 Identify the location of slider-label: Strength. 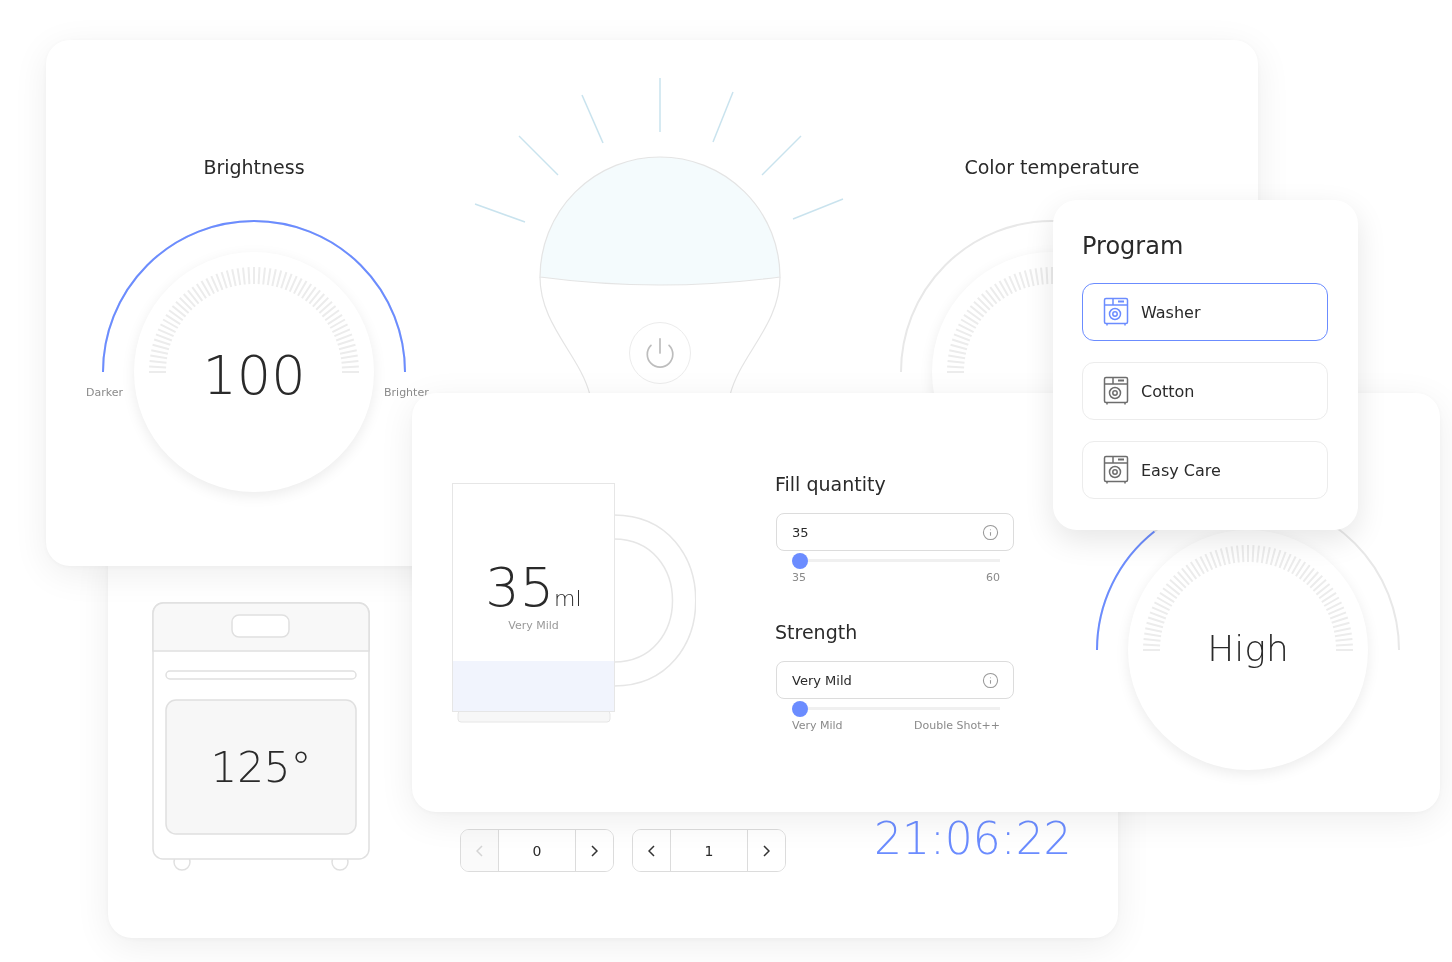
(816, 632).